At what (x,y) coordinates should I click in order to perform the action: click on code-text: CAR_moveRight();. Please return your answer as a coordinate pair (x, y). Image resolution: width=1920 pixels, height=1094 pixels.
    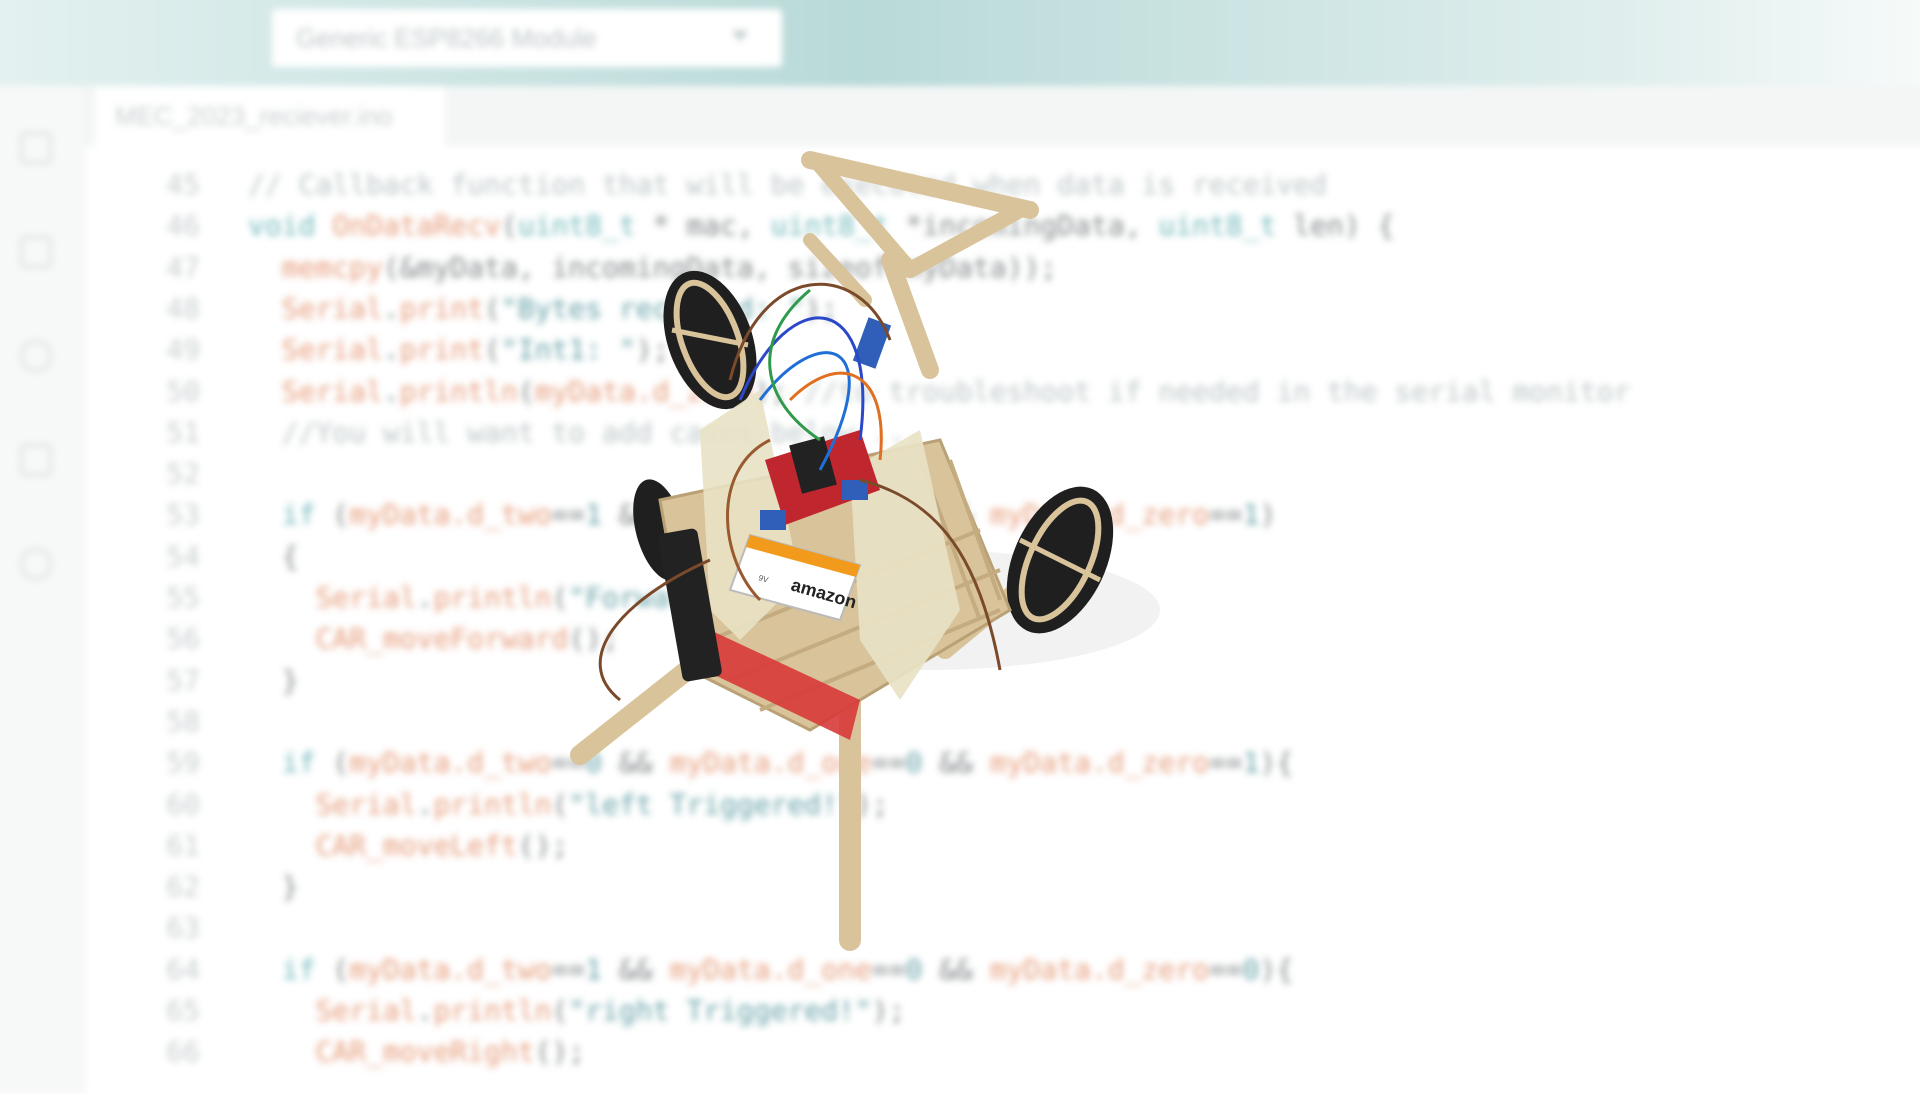
    Looking at the image, I should click on (416, 1052).